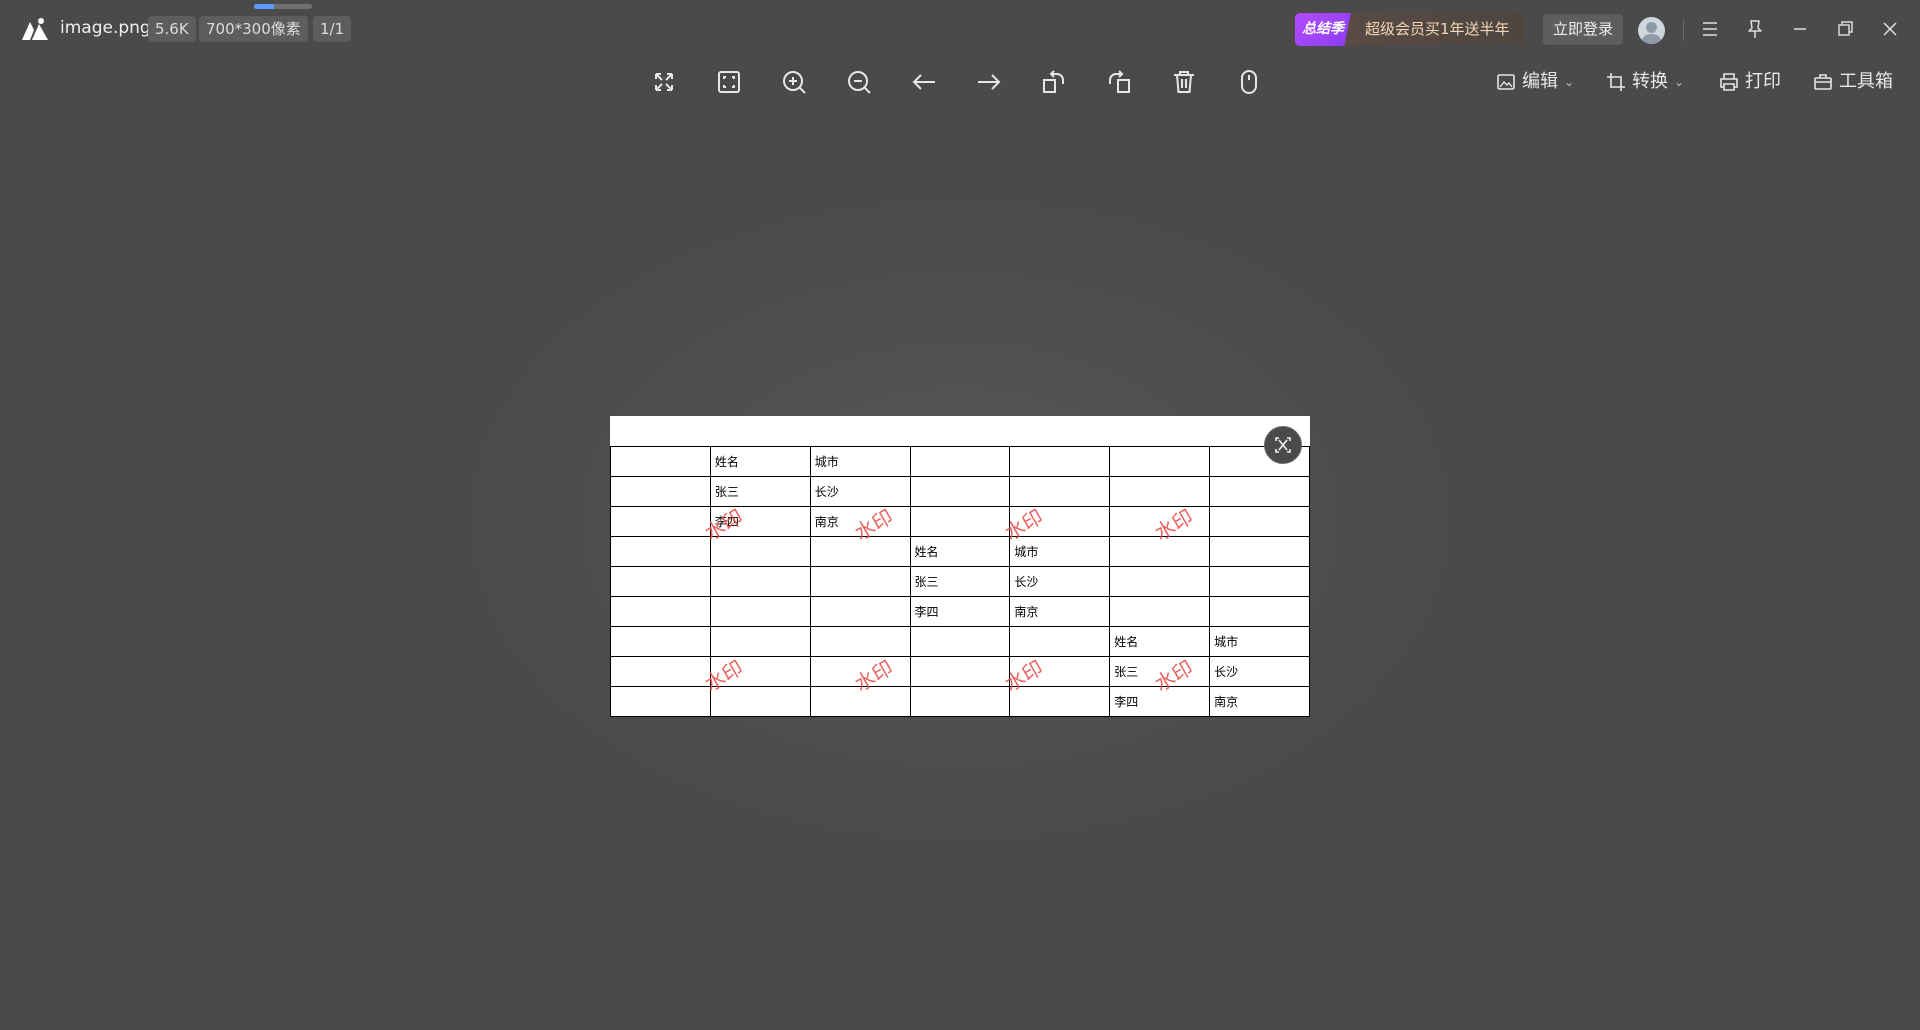  Describe the element at coordinates (1054, 82) in the screenshot. I see `rotate-left-icon` at that location.